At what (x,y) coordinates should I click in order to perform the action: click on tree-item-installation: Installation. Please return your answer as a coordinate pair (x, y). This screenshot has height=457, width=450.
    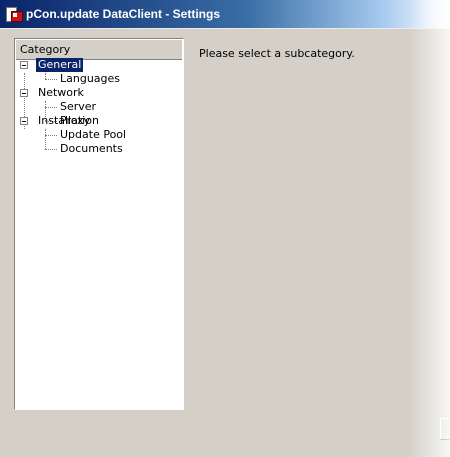
    Looking at the image, I should click on (68, 121).